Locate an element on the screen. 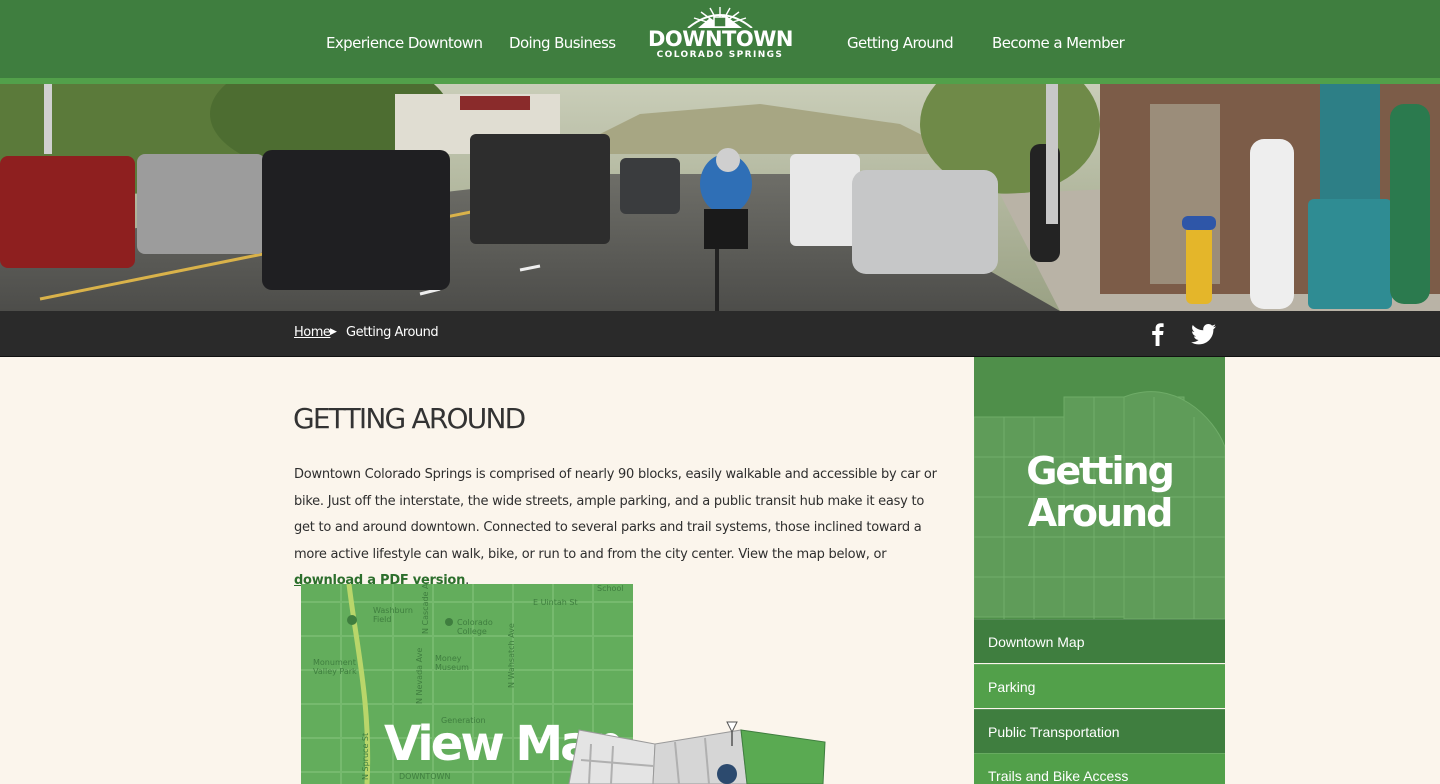 The width and height of the screenshot is (1440, 784). nav-experience-downtown: Experience Downtown is located at coordinates (404, 39).